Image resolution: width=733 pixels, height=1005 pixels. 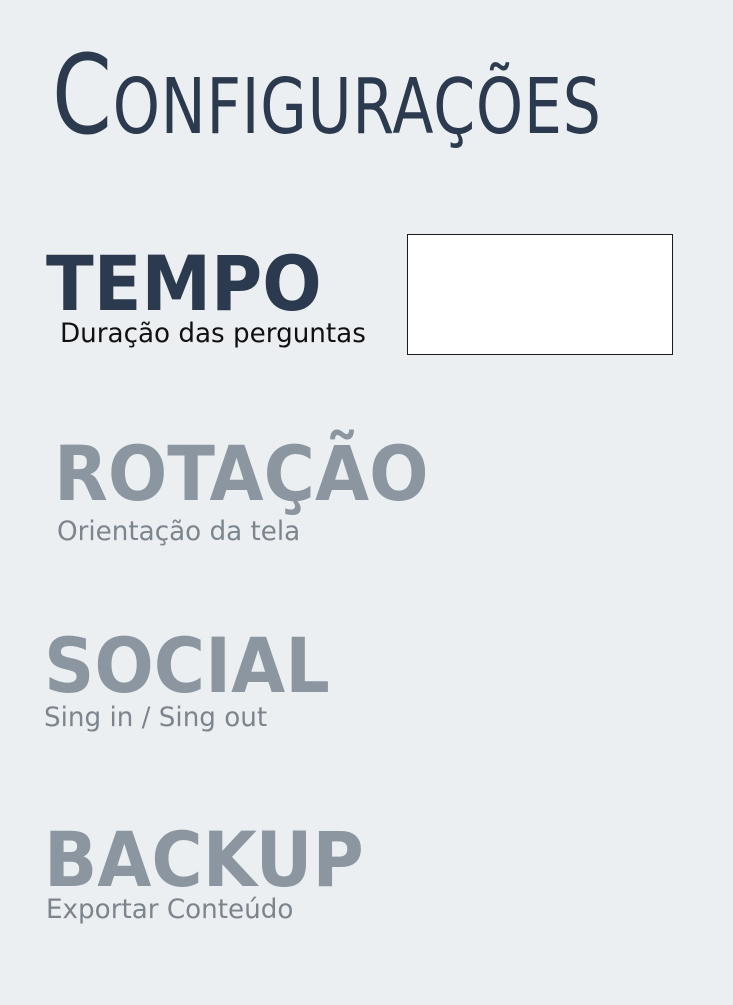 What do you see at coordinates (187, 665) in the screenshot?
I see `social-heading: SOCIAL` at bounding box center [187, 665].